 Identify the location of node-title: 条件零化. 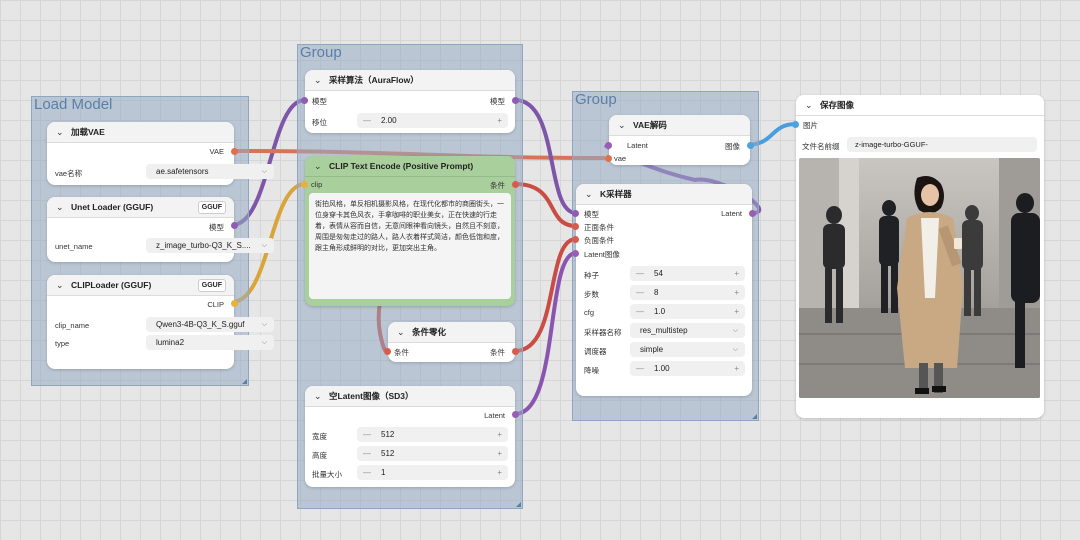
(429, 332).